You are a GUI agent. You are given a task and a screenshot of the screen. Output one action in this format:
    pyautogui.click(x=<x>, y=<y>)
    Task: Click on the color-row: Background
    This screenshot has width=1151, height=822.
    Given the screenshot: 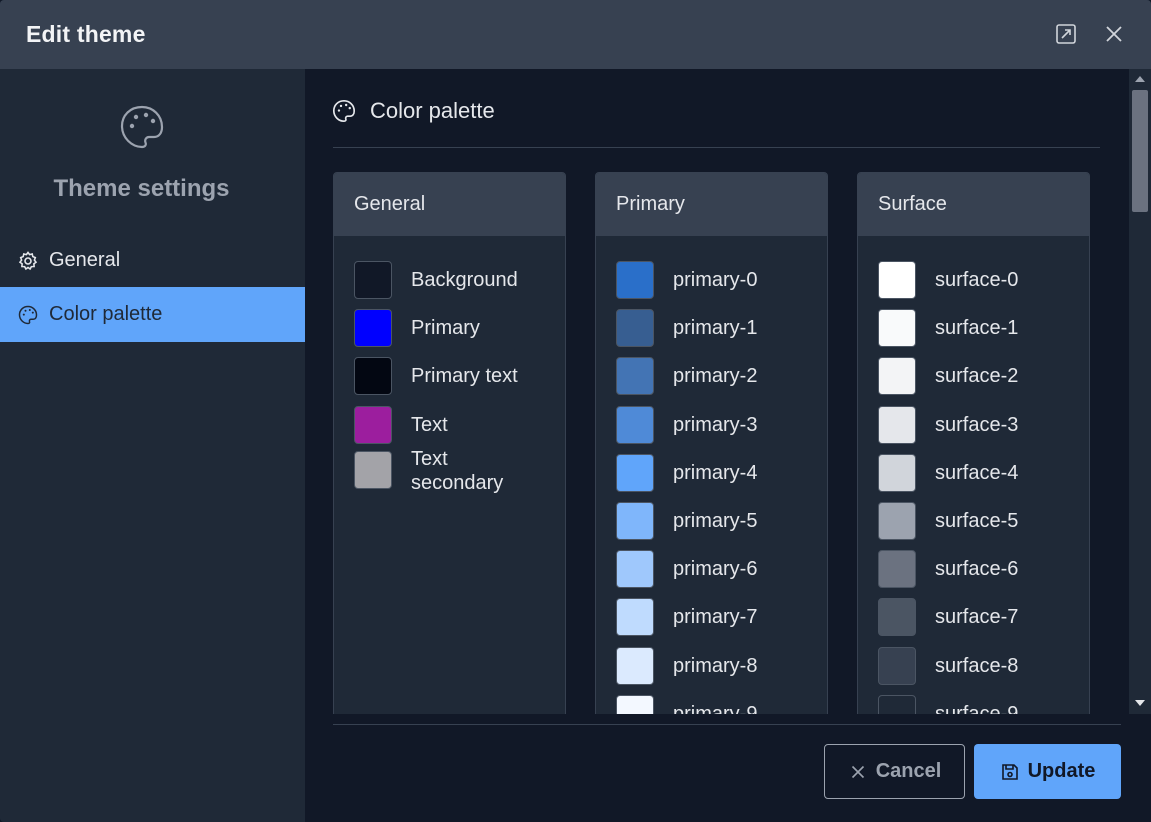 What is the action you would take?
    pyautogui.click(x=459, y=280)
    